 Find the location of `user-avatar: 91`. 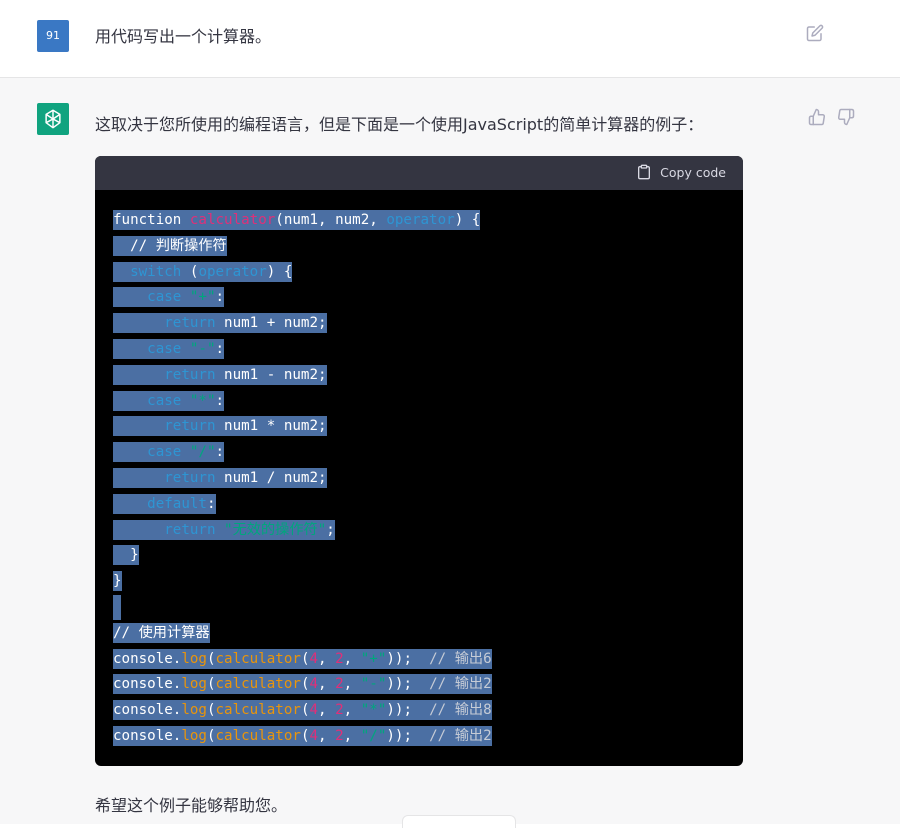

user-avatar: 91 is located at coordinates (53, 36).